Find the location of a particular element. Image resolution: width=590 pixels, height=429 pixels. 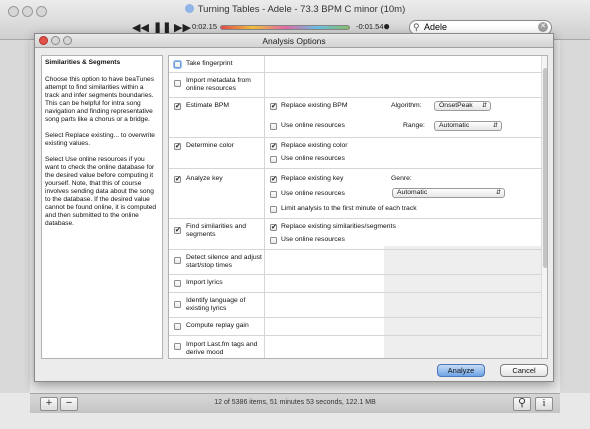

import-lyrics-checkbox is located at coordinates (177, 283).